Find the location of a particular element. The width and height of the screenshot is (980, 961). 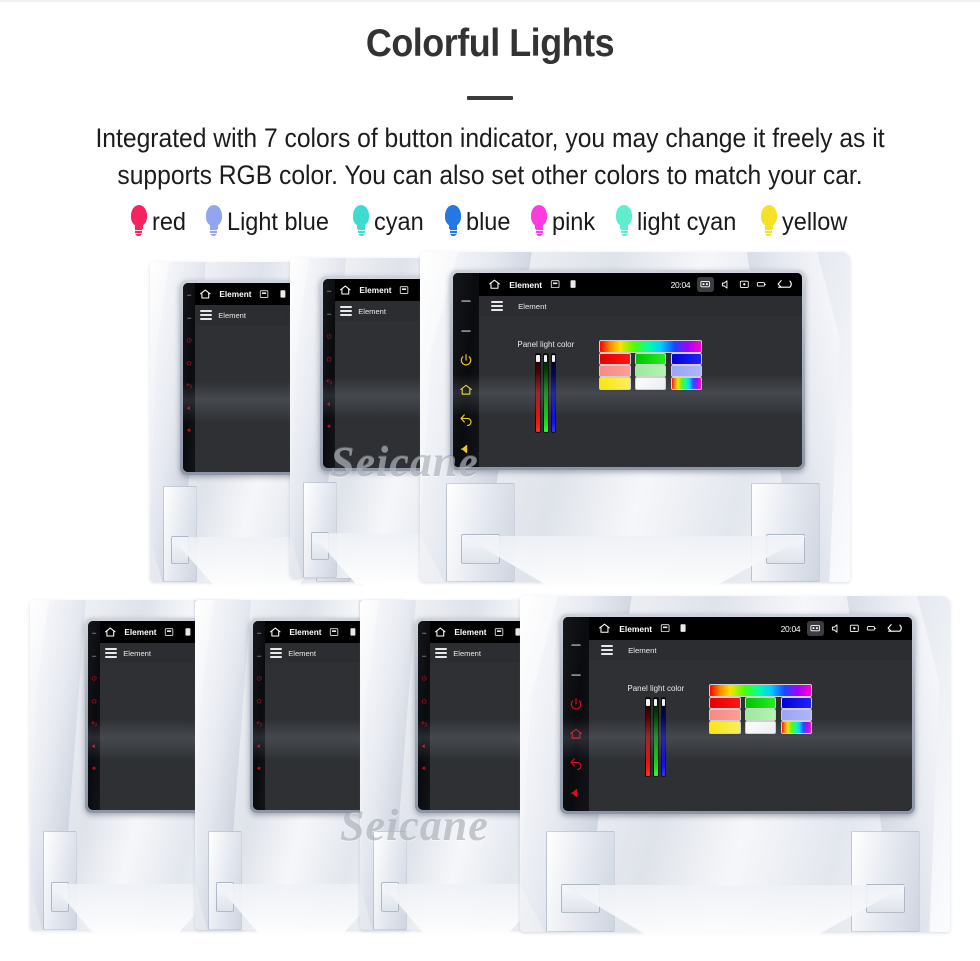

radio-unit-top-3: Element 20:04 Element Panel light color is located at coordinates (627, 370).